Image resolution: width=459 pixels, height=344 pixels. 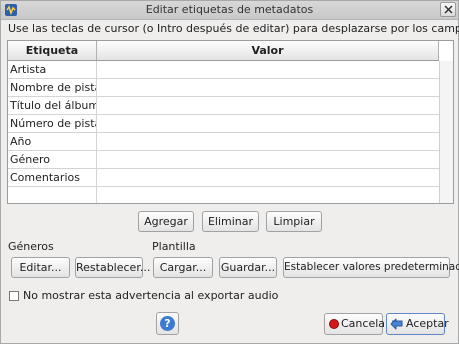 What do you see at coordinates (31, 246) in the screenshot?
I see `genres-section-label: Géneros` at bounding box center [31, 246].